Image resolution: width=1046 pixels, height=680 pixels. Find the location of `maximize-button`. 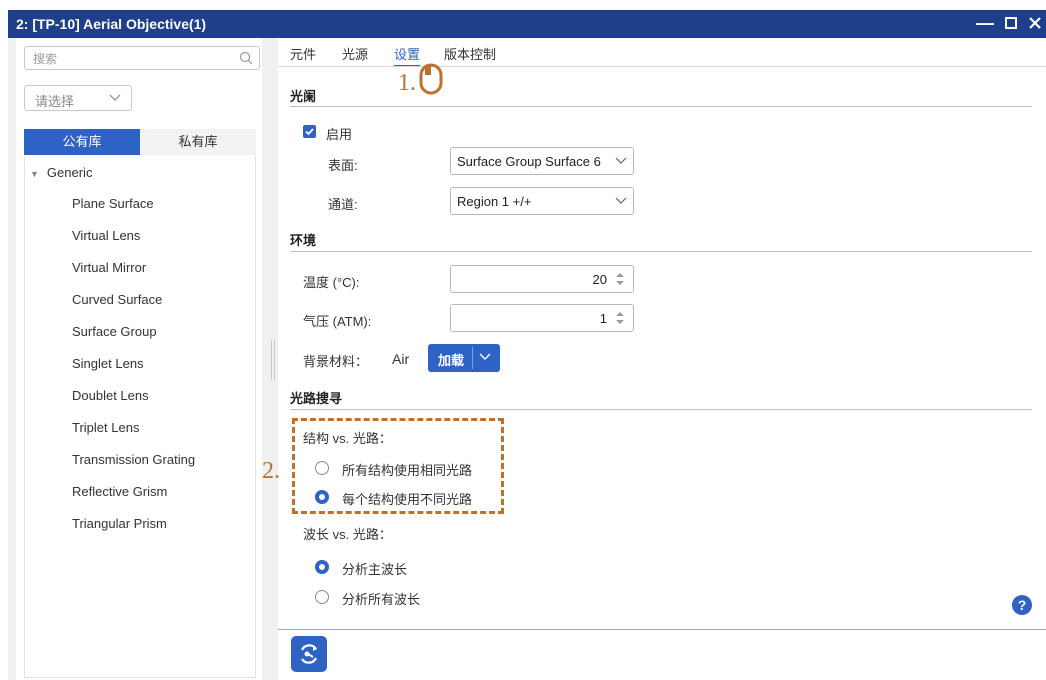

maximize-button is located at coordinates (1011, 23).